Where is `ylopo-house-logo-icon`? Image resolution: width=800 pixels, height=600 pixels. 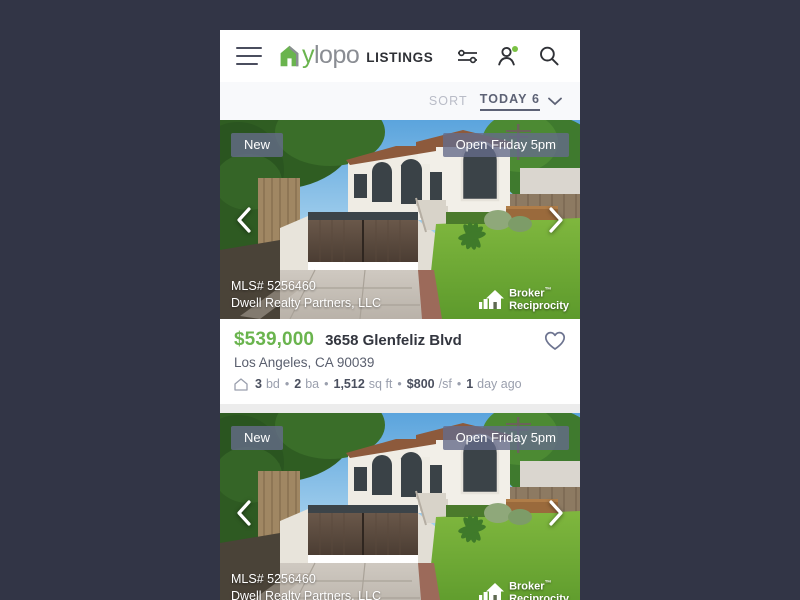
ylopo-house-logo-icon is located at coordinates (289, 56).